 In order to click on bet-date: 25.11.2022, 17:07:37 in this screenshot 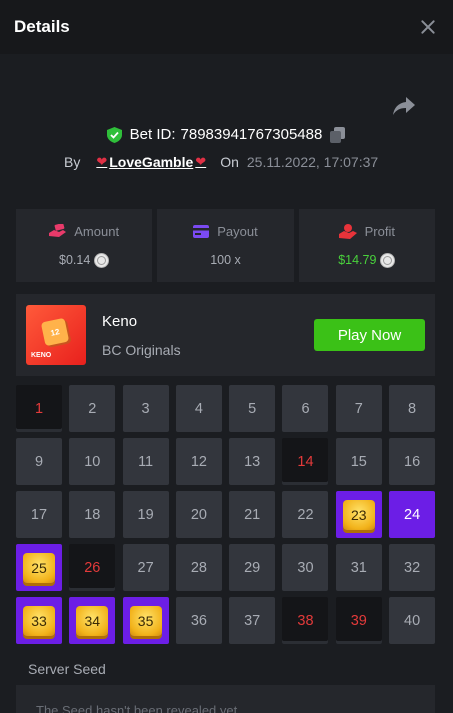, I will do `click(312, 162)`.